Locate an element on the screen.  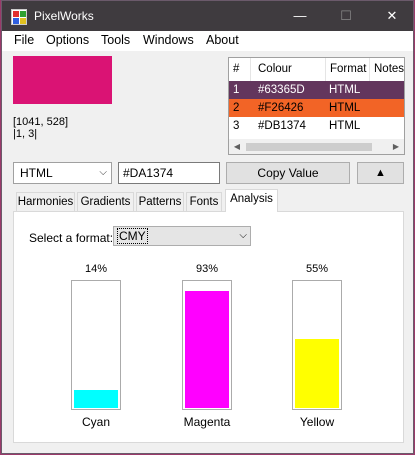
menu-windows: Windows is located at coordinates (168, 40).